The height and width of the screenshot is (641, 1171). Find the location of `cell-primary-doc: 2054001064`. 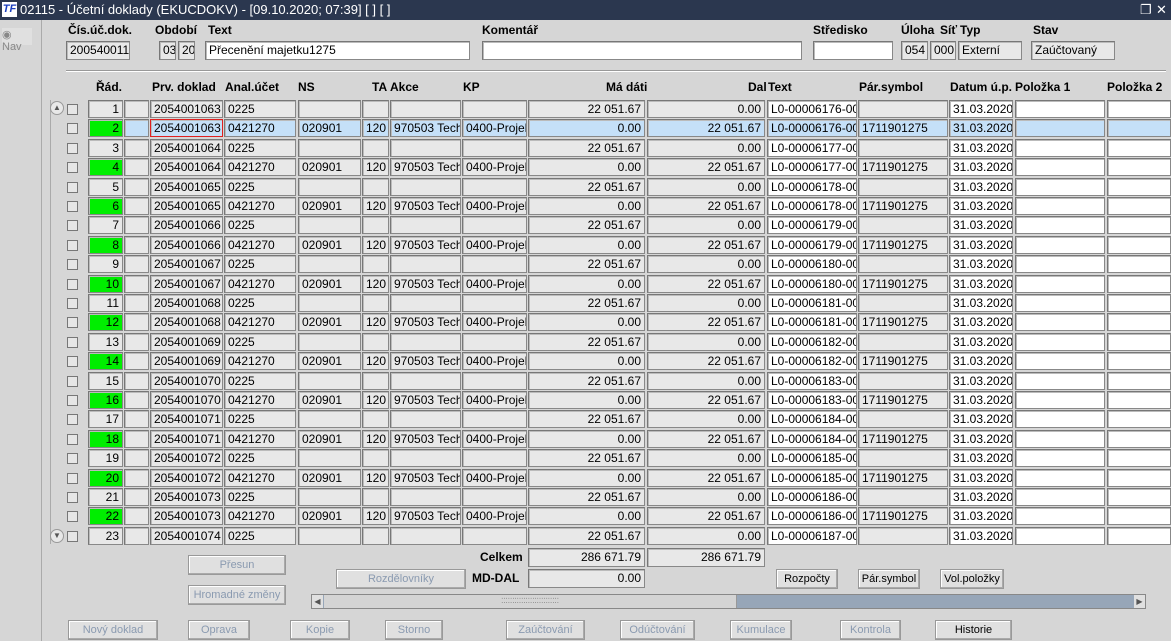

cell-primary-doc: 2054001064 is located at coordinates (186, 147).